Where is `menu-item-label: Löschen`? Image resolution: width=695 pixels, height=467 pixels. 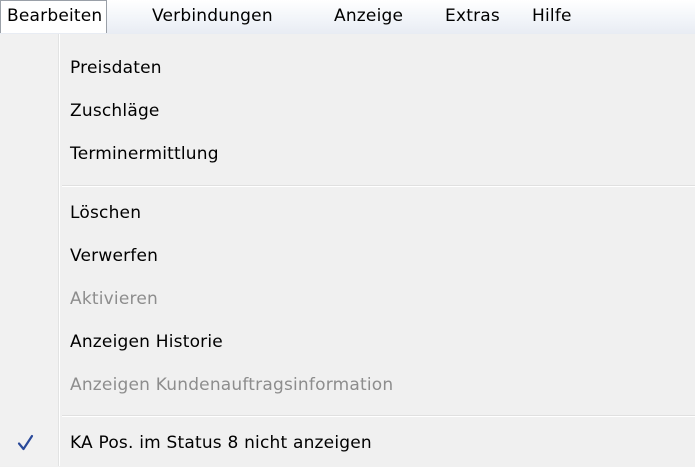
menu-item-label: Löschen is located at coordinates (106, 213).